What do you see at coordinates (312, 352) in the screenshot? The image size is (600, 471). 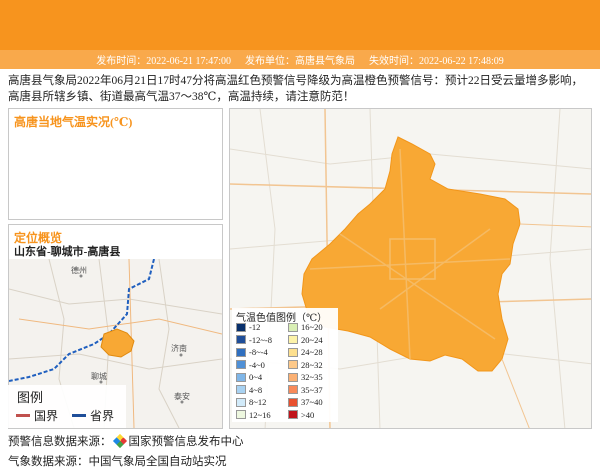 I see `color-legend-label: 24~28` at bounding box center [312, 352].